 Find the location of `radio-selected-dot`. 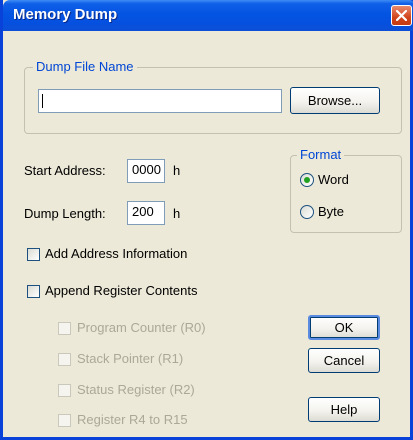

radio-selected-dot is located at coordinates (307, 180).